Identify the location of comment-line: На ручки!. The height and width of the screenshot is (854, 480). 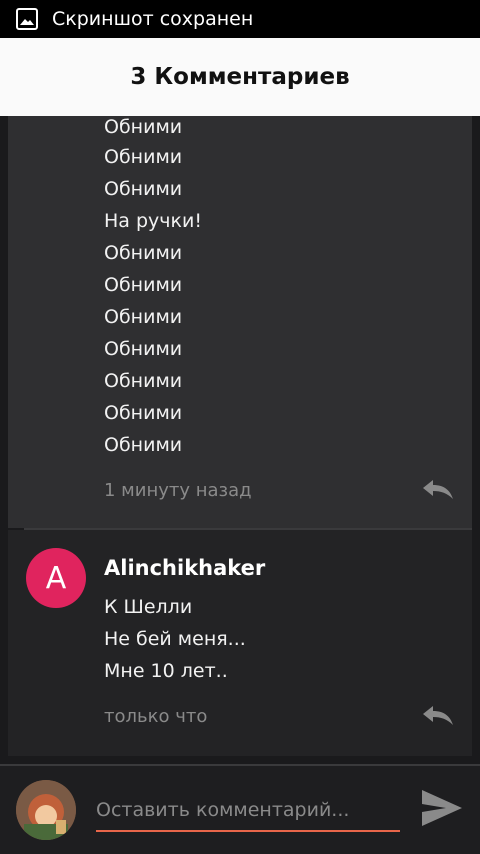
(153, 221).